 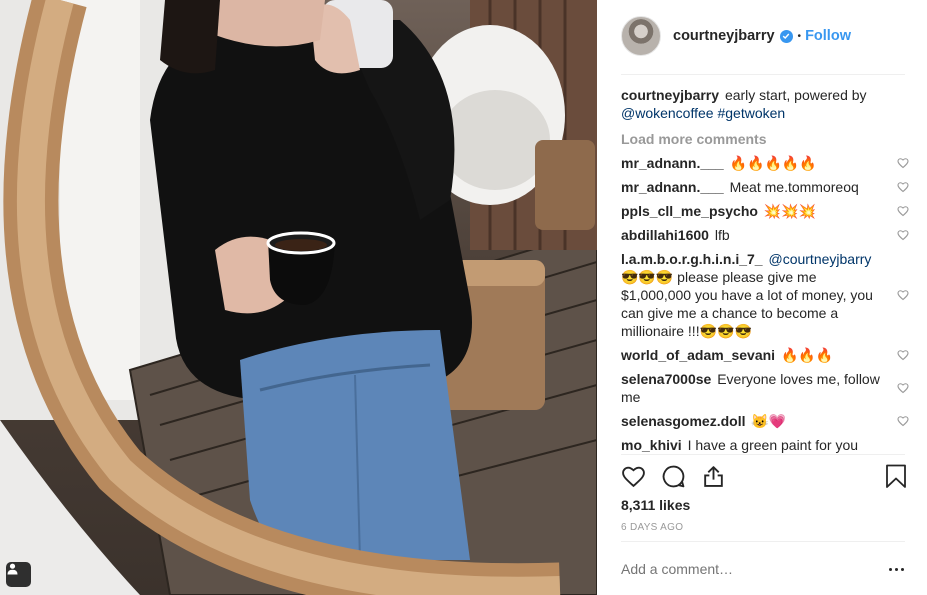 What do you see at coordinates (786, 36) in the screenshot?
I see `verified-badge-icon` at bounding box center [786, 36].